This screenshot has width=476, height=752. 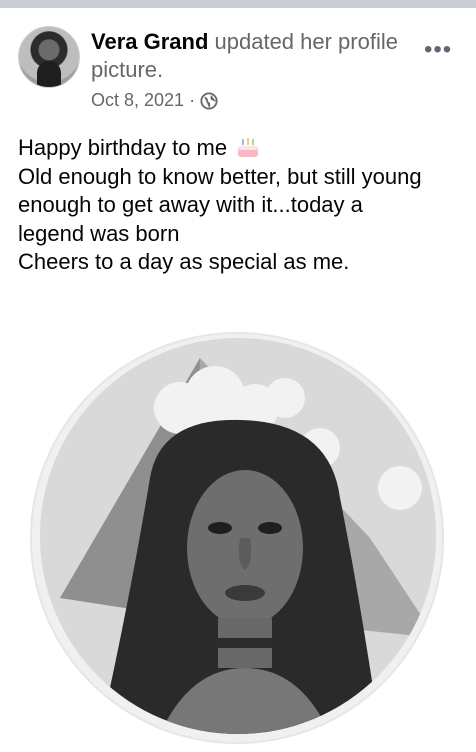 What do you see at coordinates (99, 233) in the screenshot?
I see `caption-line: legend was born` at bounding box center [99, 233].